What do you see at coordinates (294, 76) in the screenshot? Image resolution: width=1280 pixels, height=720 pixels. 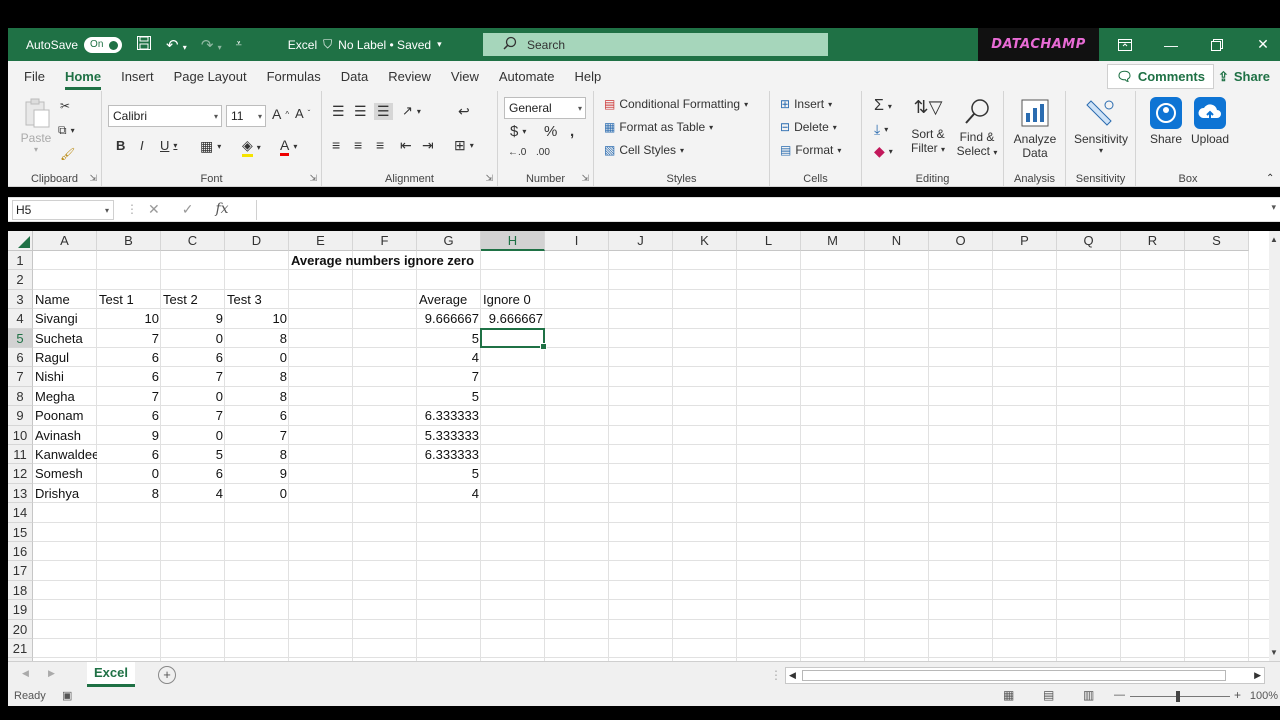 I see `tab-formulas: Formulas` at bounding box center [294, 76].